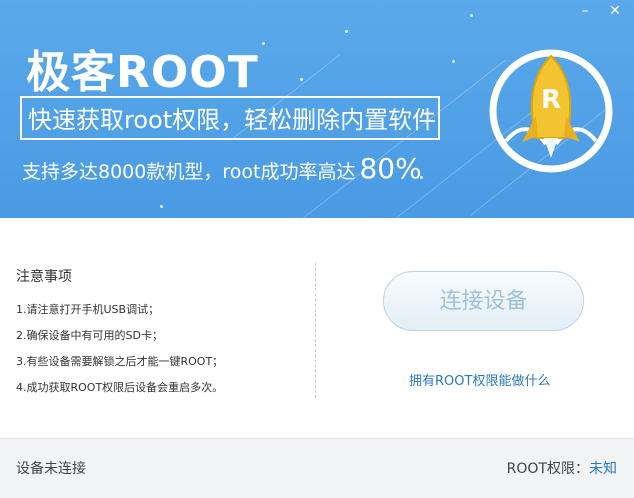  I want to click on success-rate: 80%, so click(390, 168).